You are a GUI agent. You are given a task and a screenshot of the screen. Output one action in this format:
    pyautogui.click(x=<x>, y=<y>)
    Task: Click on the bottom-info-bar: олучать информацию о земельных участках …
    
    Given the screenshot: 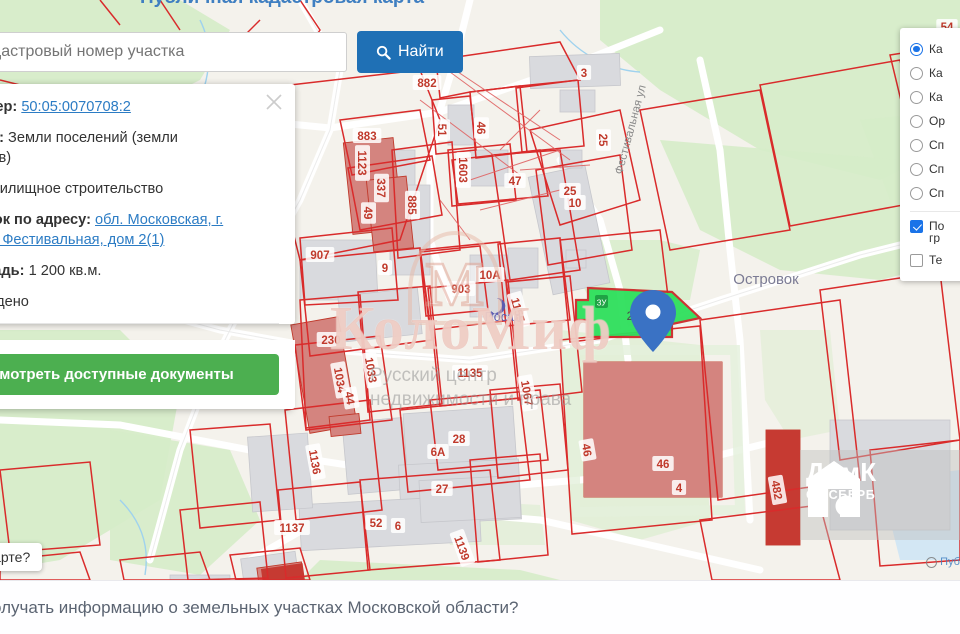 What is the action you would take?
    pyautogui.click(x=480, y=607)
    